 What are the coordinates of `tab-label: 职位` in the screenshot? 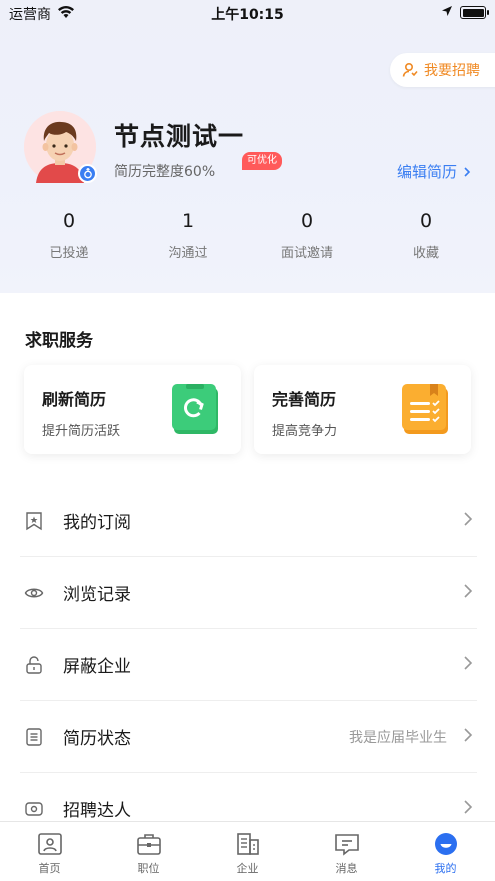 It's located at (148, 868).